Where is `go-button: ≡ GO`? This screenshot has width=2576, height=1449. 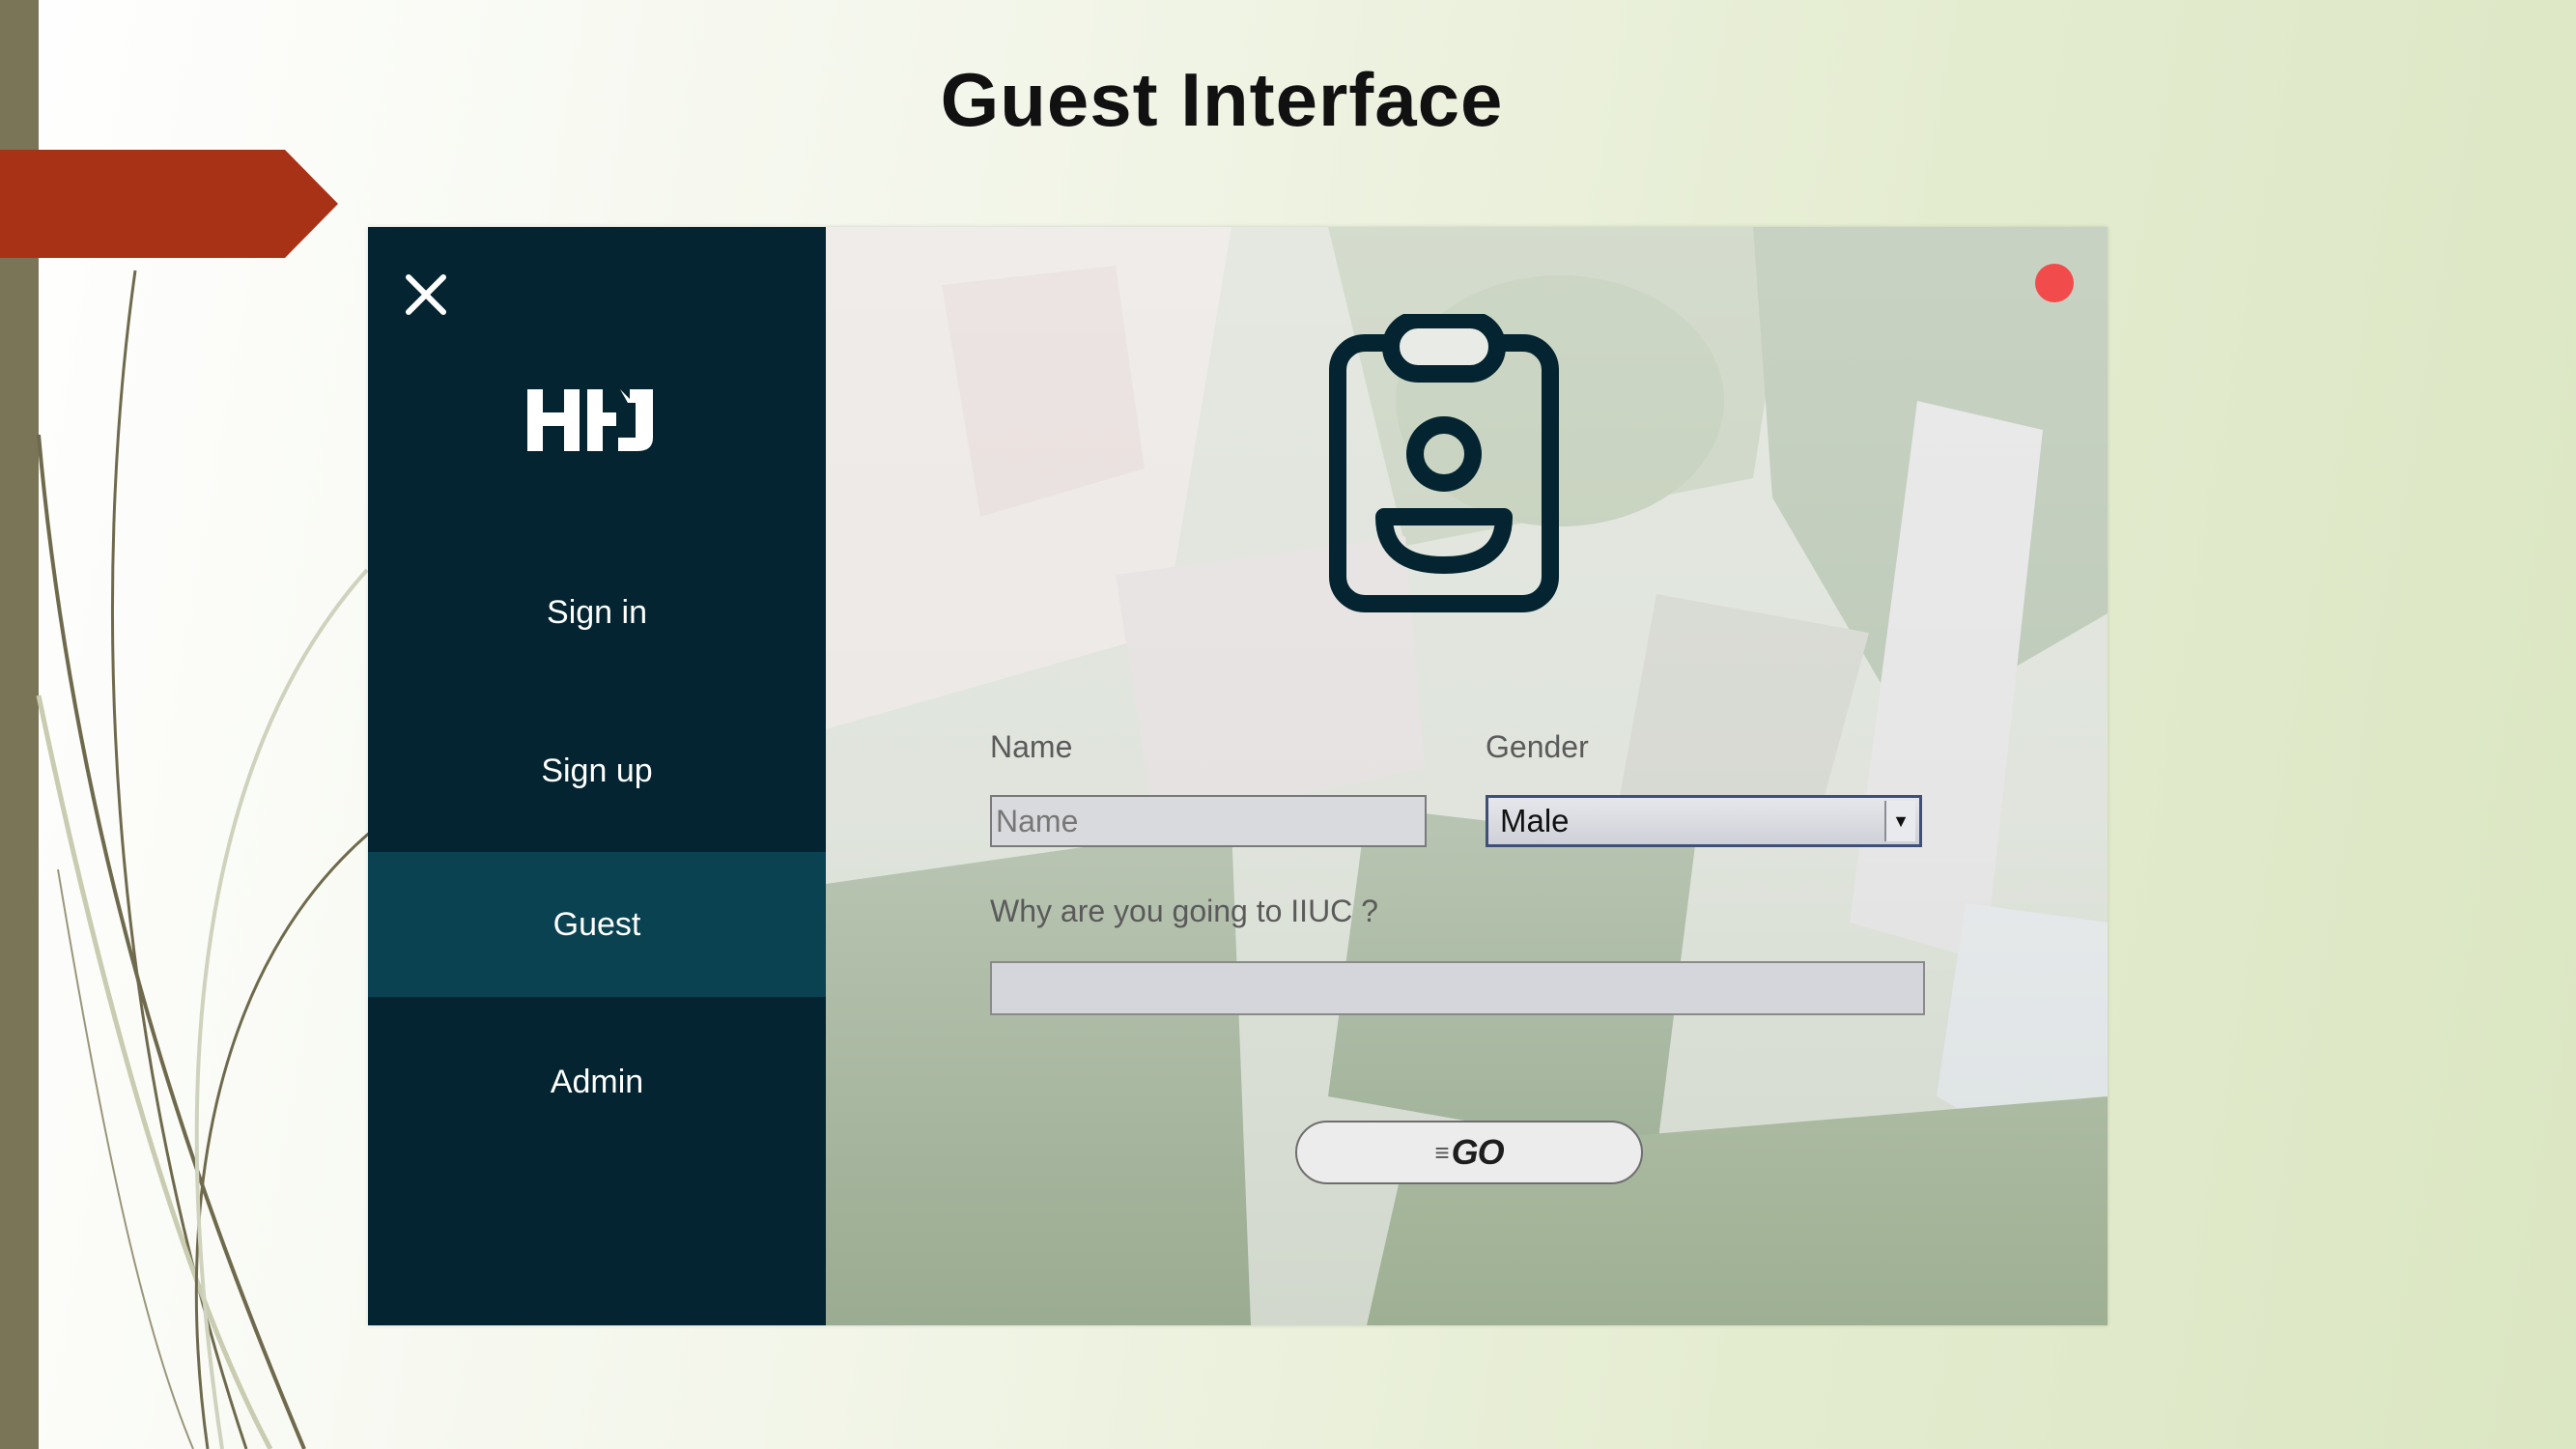
go-button: ≡ GO is located at coordinates (1469, 1152).